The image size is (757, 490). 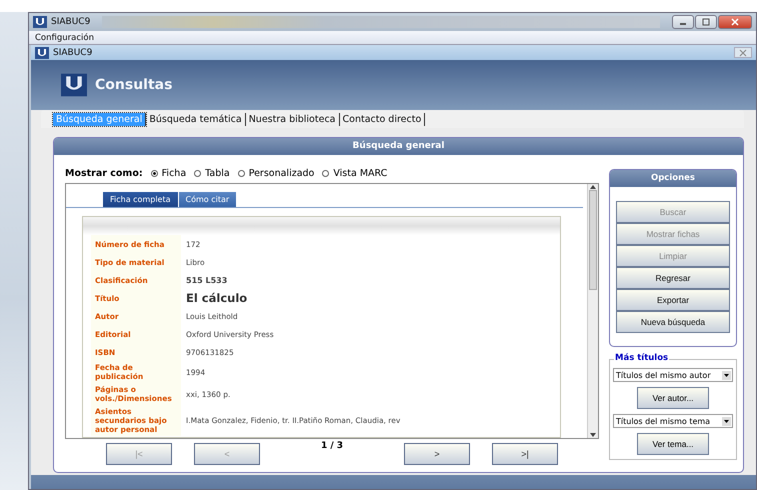 I want to click on dropdown: Títulos del mismo tema, so click(x=673, y=421).